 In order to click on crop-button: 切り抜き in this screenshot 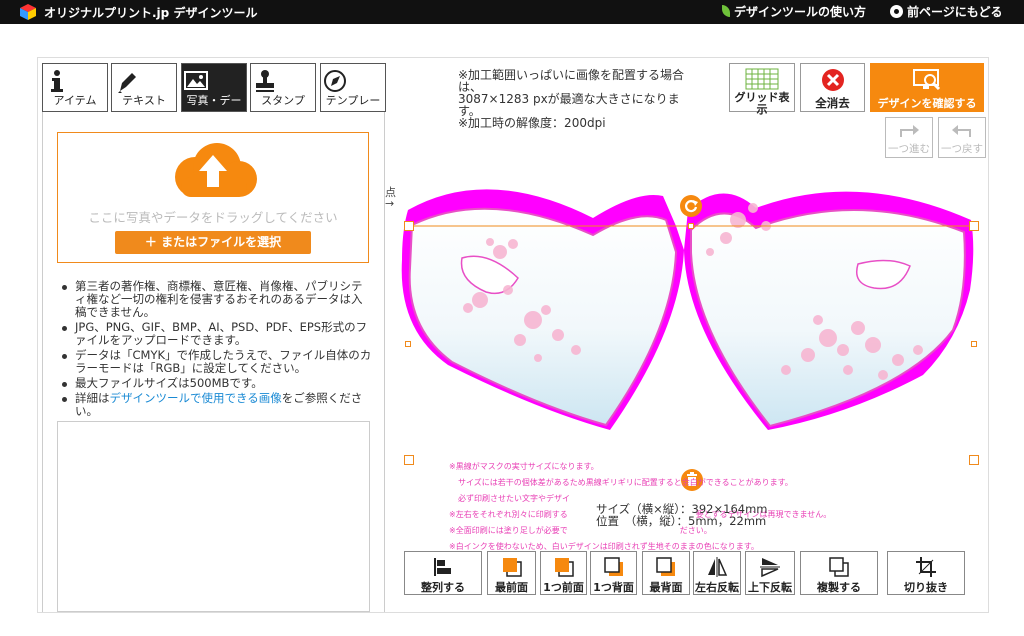, I will do `click(926, 573)`.